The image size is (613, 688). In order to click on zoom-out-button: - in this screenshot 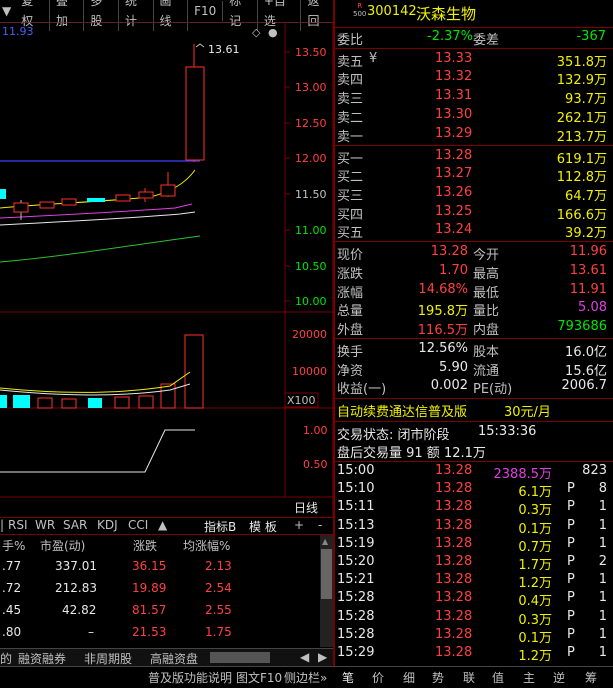, I will do `click(320, 525)`.